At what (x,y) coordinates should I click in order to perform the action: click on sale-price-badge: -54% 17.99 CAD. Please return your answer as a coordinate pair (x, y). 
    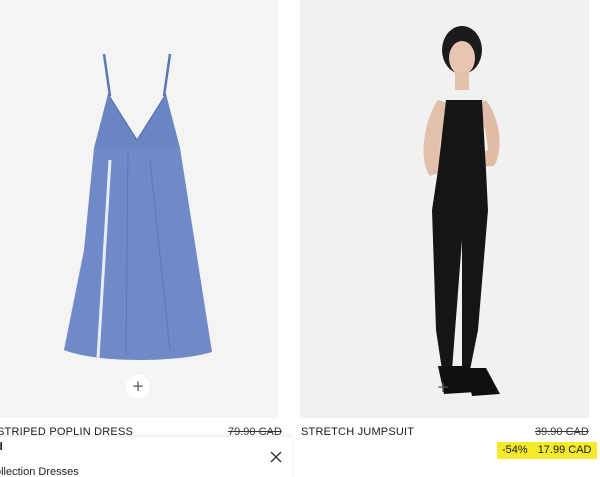
    Looking at the image, I should click on (547, 450).